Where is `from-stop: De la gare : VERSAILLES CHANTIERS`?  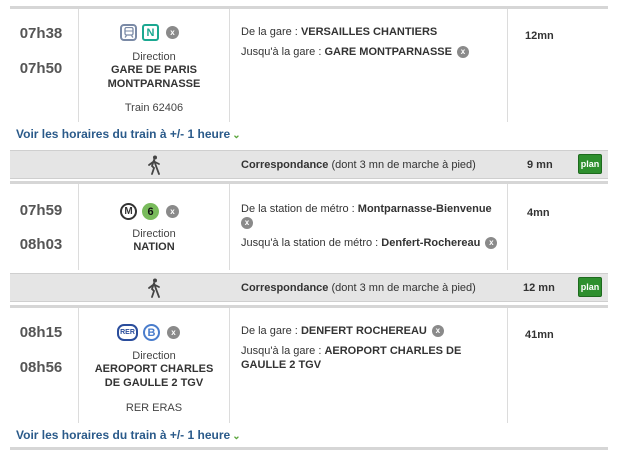 from-stop: De la gare : VERSAILLES CHANTIERS is located at coordinates (372, 32).